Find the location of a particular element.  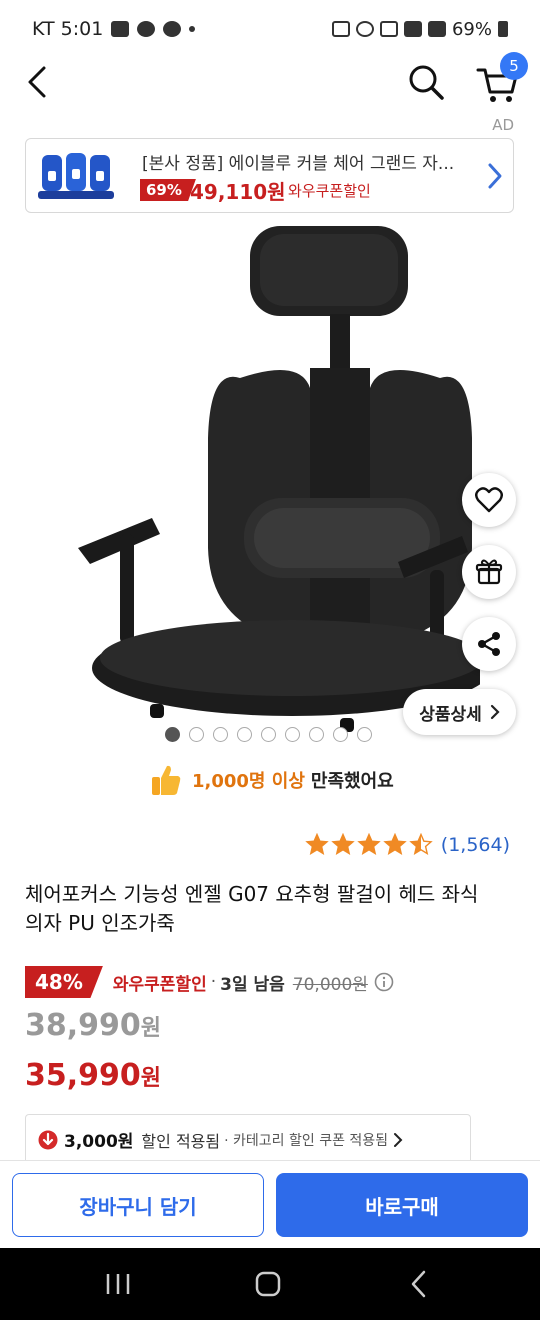

cart-count-badge: 5 is located at coordinates (514, 66).